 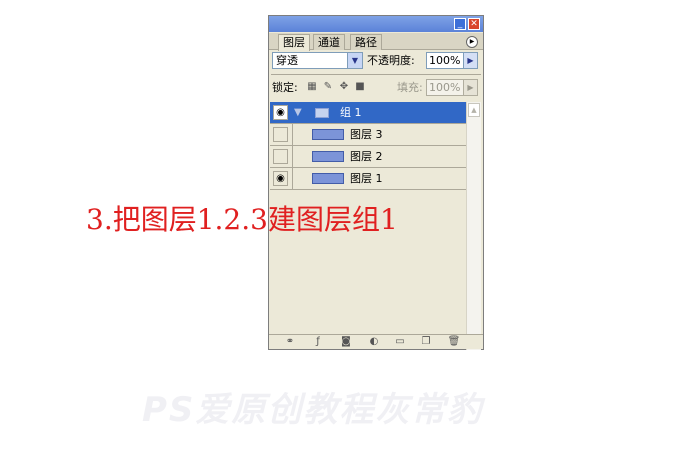 I want to click on tab-paths: 路径, so click(x=366, y=42).